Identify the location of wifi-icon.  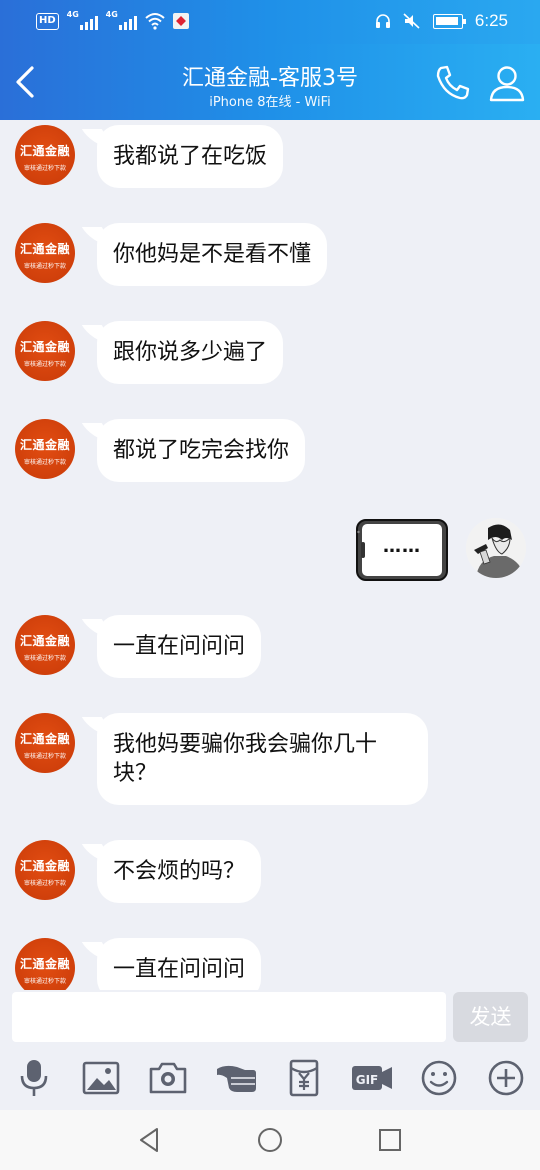
(155, 21).